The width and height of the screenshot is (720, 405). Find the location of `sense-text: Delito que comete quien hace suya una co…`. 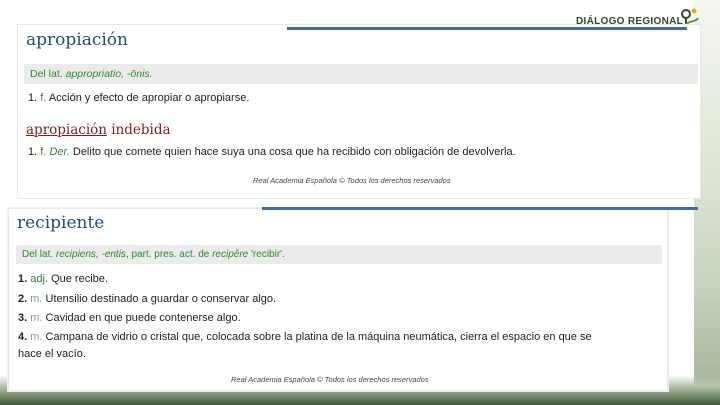

sense-text: Delito que comete quien hace suya una co… is located at coordinates (294, 152).